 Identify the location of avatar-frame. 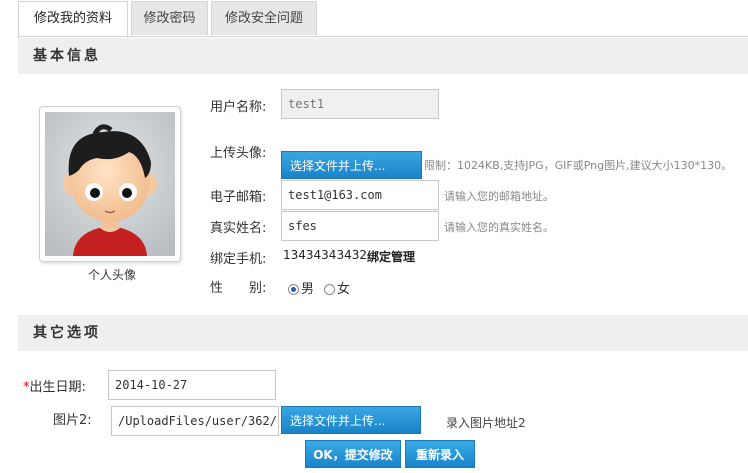
(110, 184).